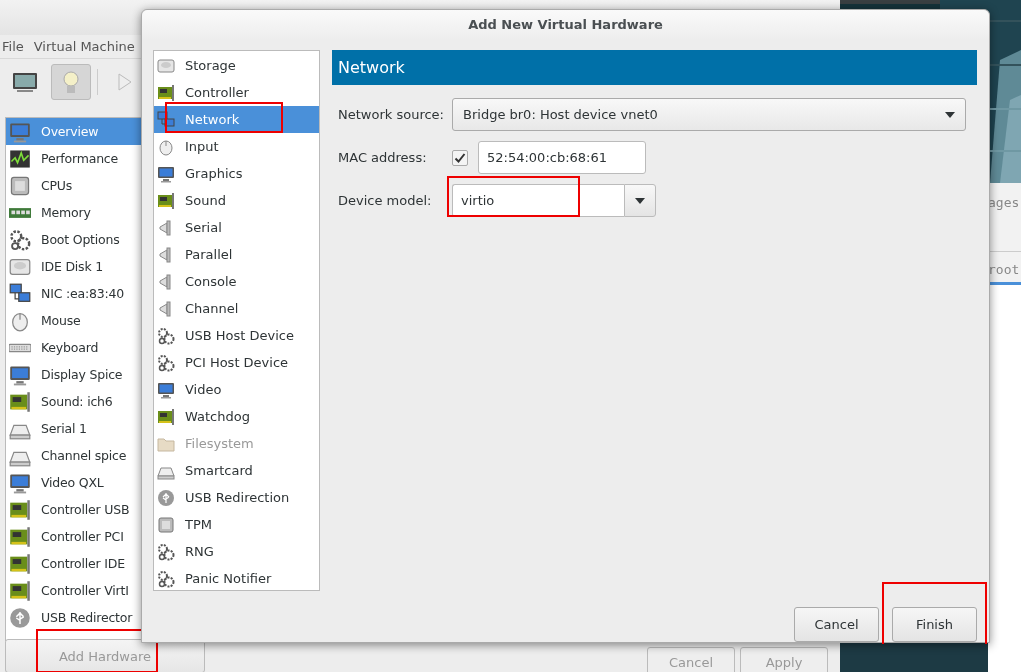 This screenshot has height=672, width=1021. Describe the element at coordinates (73, 185) in the screenshot. I see `sidebar-item: CPUs` at that location.